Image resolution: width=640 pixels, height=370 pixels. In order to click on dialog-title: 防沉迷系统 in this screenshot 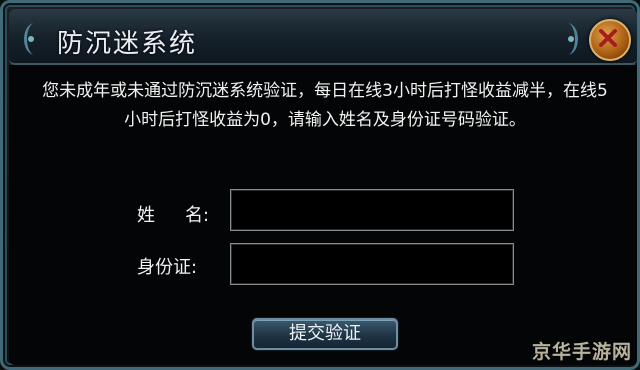, I will do `click(127, 44)`.